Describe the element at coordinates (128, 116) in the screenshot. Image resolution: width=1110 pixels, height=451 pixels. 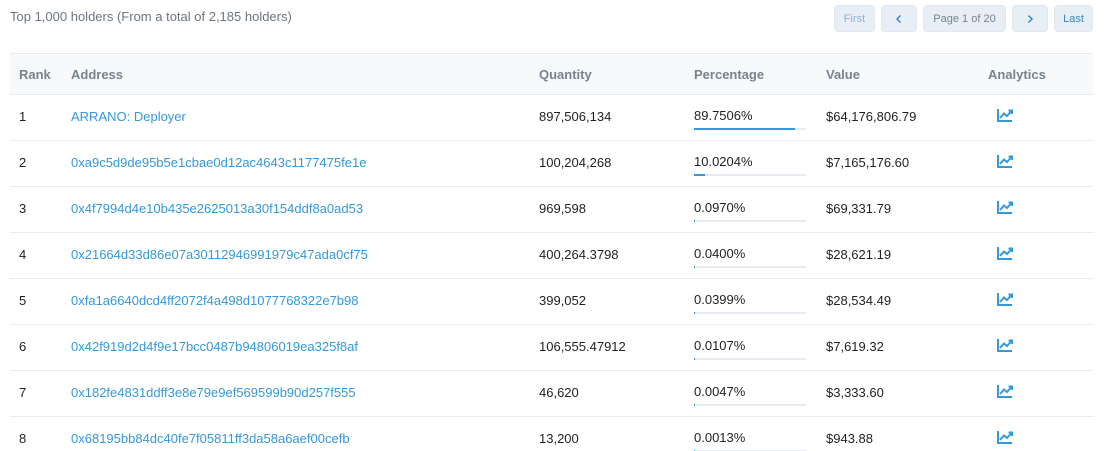
I see `address-link: ARRANO: Deployer` at that location.